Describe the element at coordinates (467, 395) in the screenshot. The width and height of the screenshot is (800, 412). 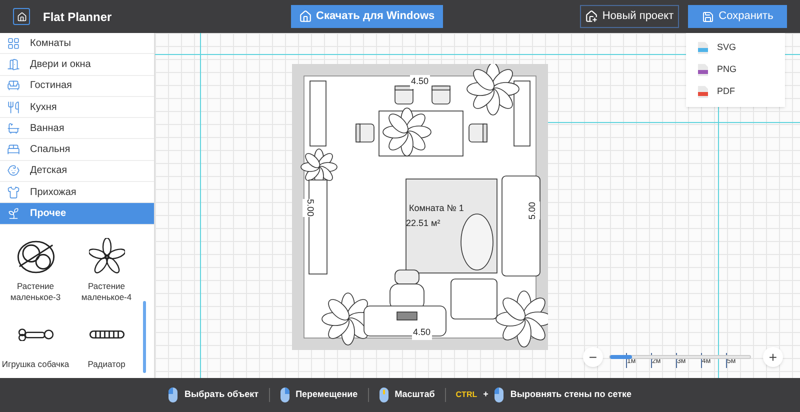
I see `key-label: CTRL` at that location.